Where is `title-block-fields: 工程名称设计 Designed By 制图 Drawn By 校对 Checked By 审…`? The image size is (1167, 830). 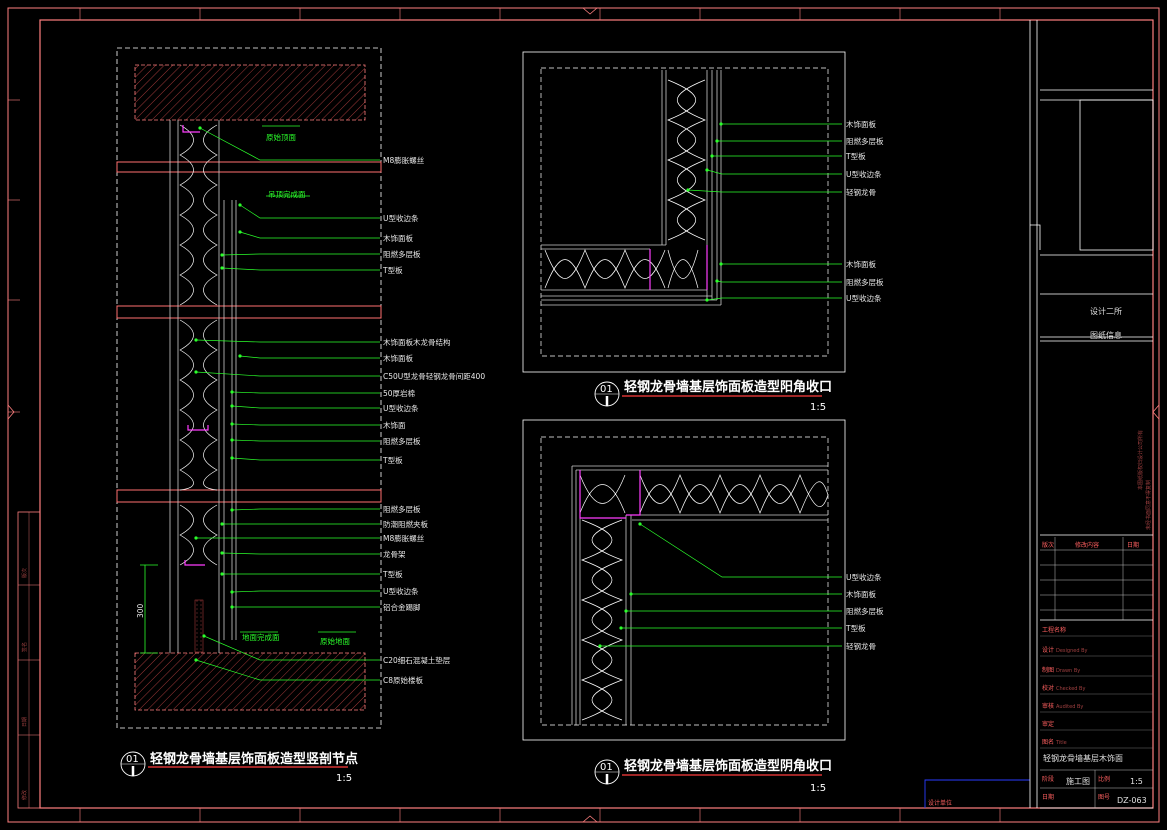 title-block-fields: 工程名称设计 Designed By 制图 Drawn By 校对 Checked By 审… is located at coordinates (1096, 687).